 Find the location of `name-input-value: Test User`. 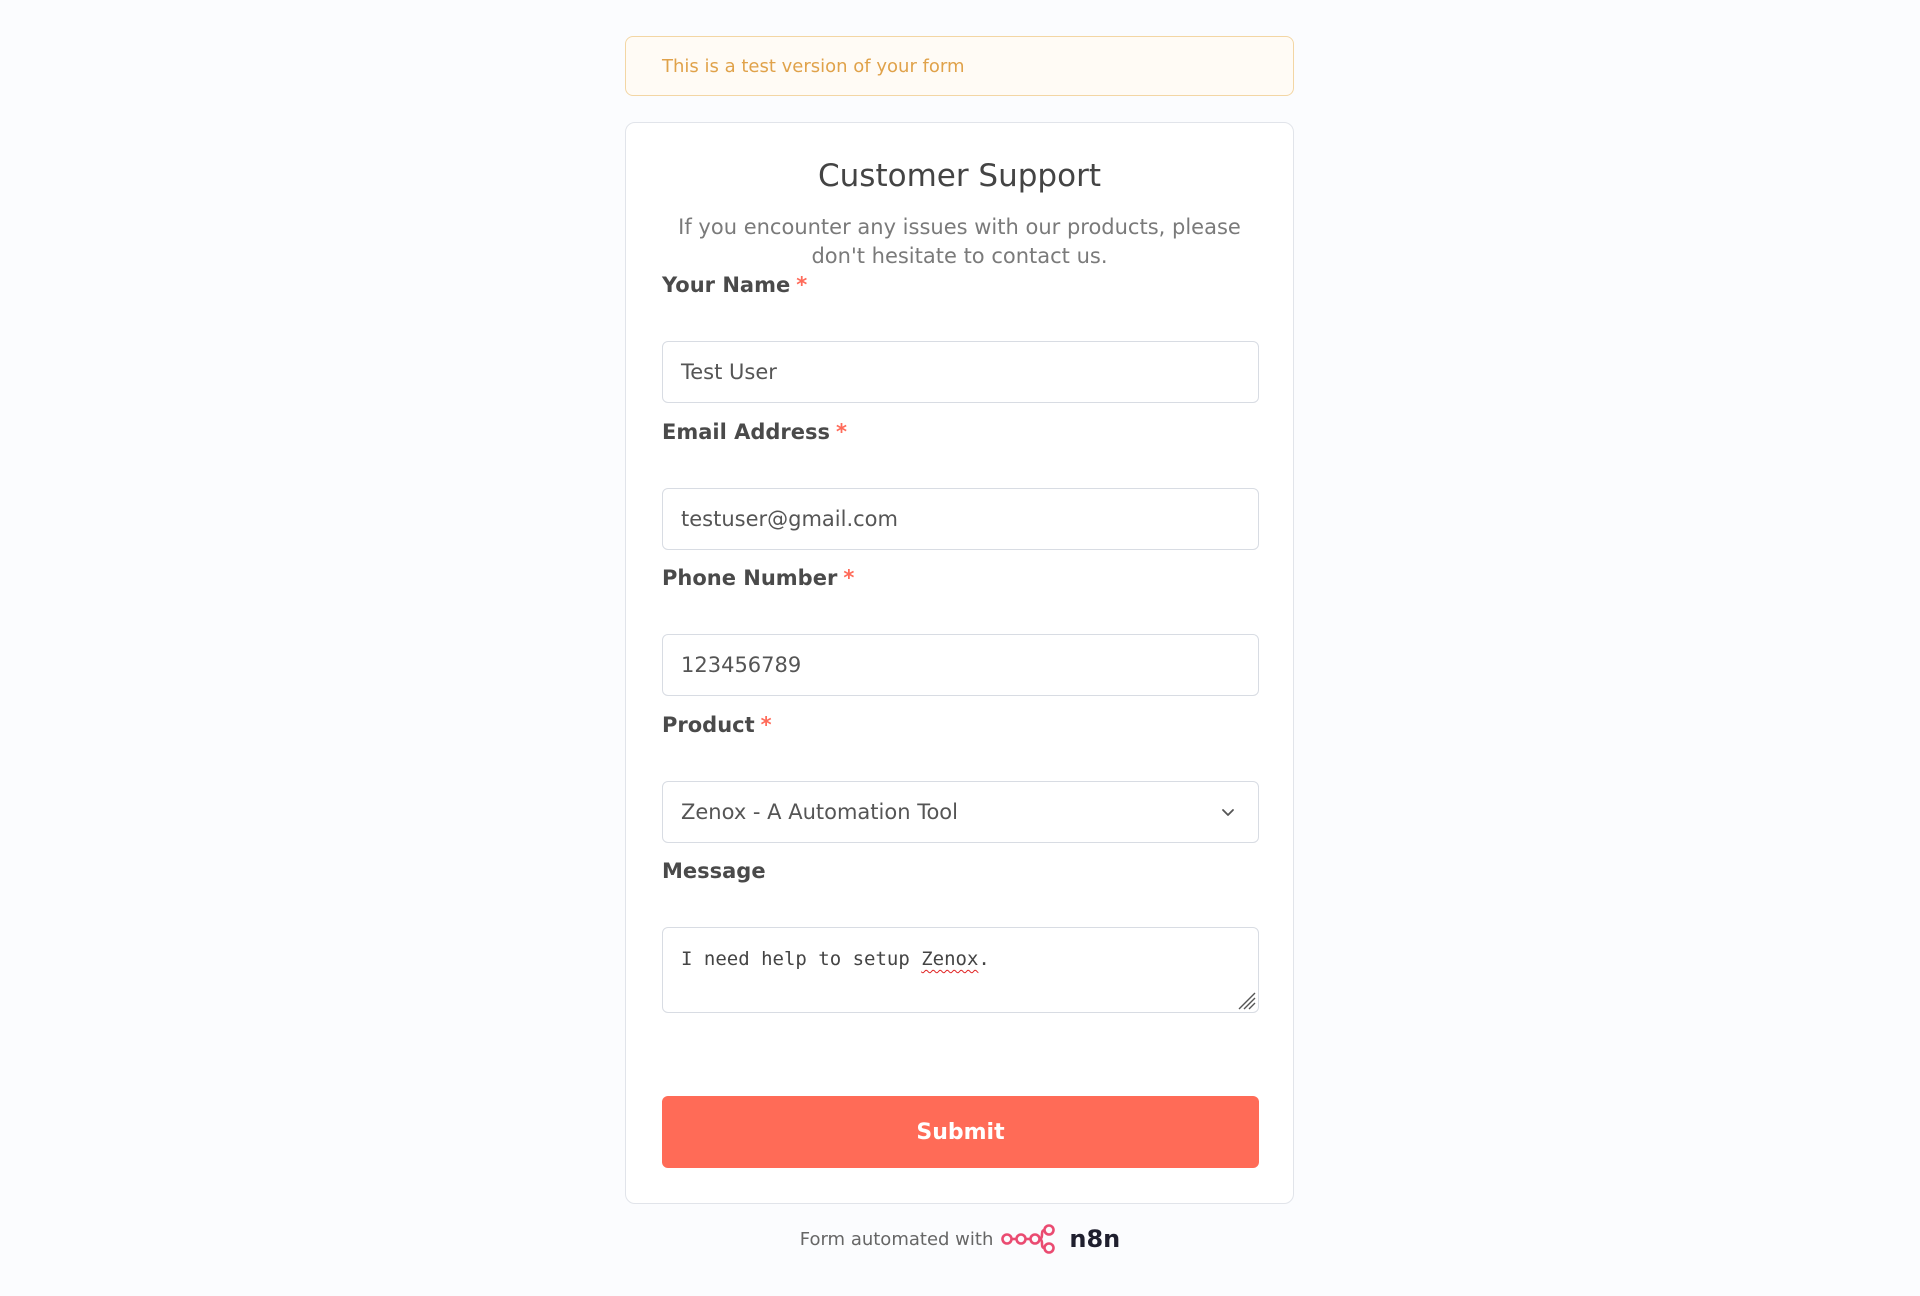

name-input-value: Test User is located at coordinates (729, 372).